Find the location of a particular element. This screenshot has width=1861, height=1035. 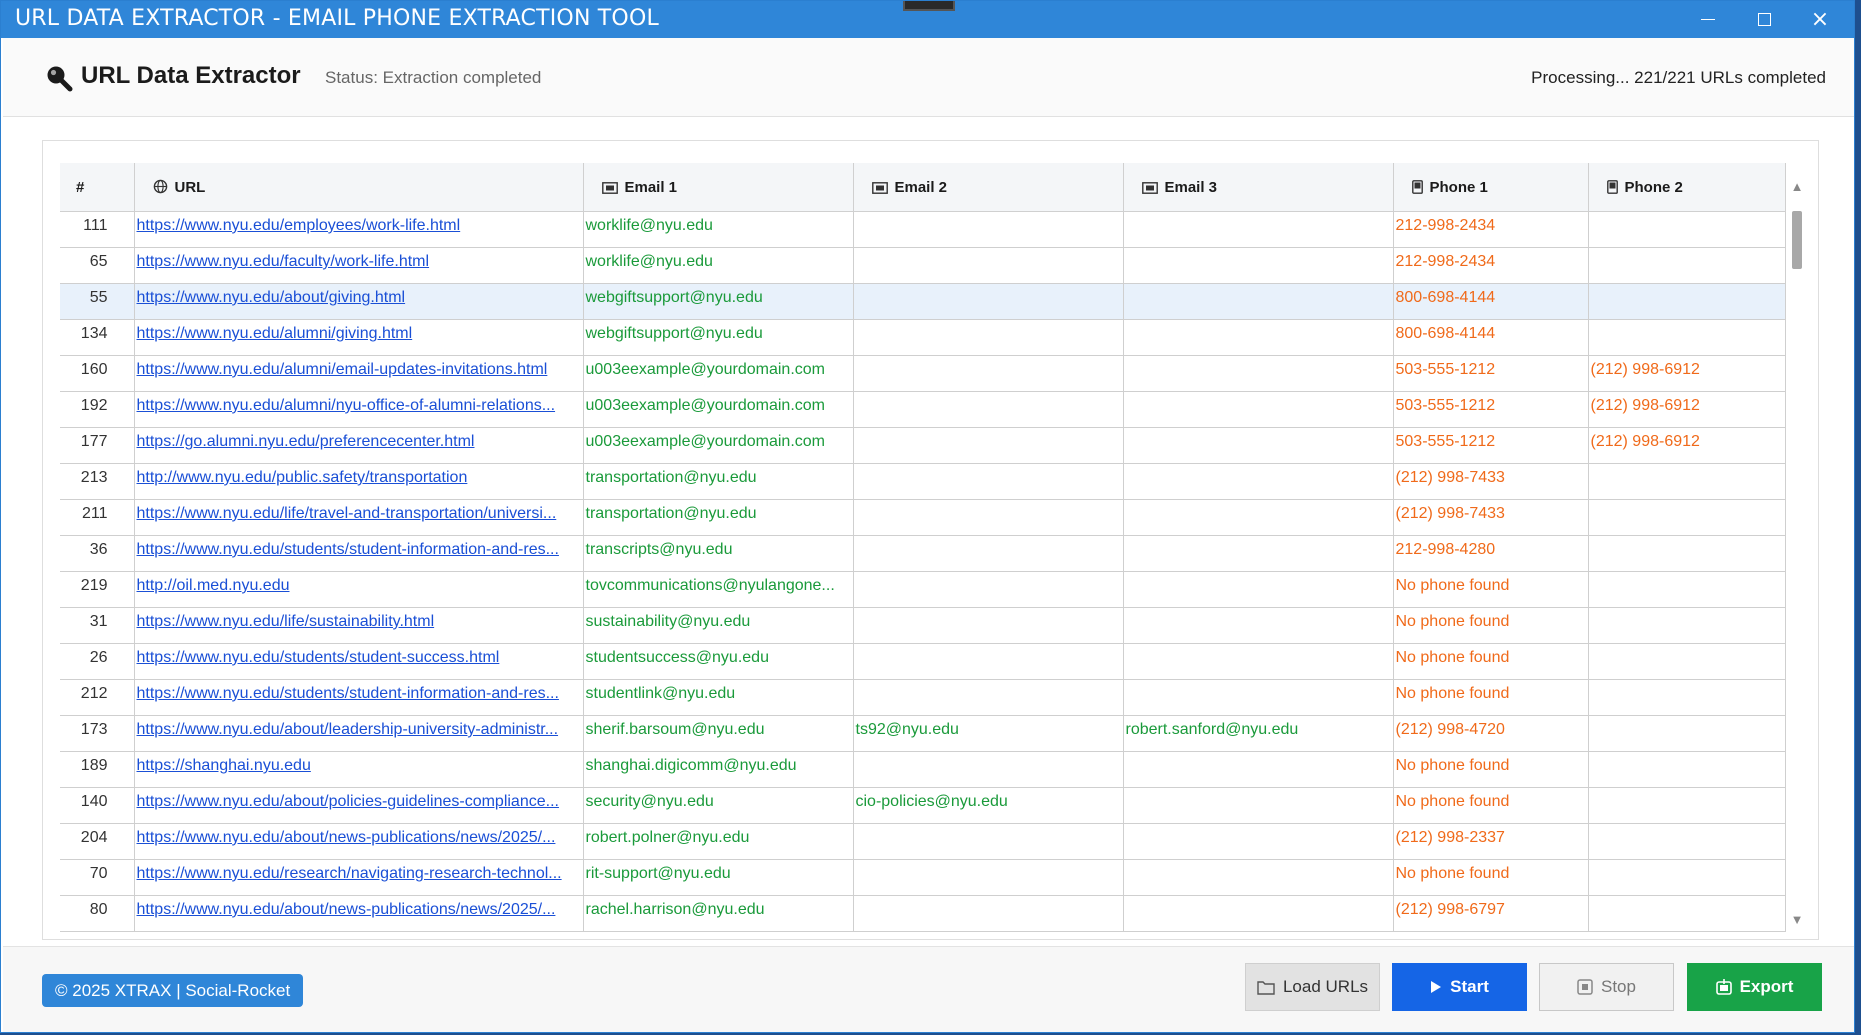

column-header-phone1: Phone 1 is located at coordinates (1491, 187).